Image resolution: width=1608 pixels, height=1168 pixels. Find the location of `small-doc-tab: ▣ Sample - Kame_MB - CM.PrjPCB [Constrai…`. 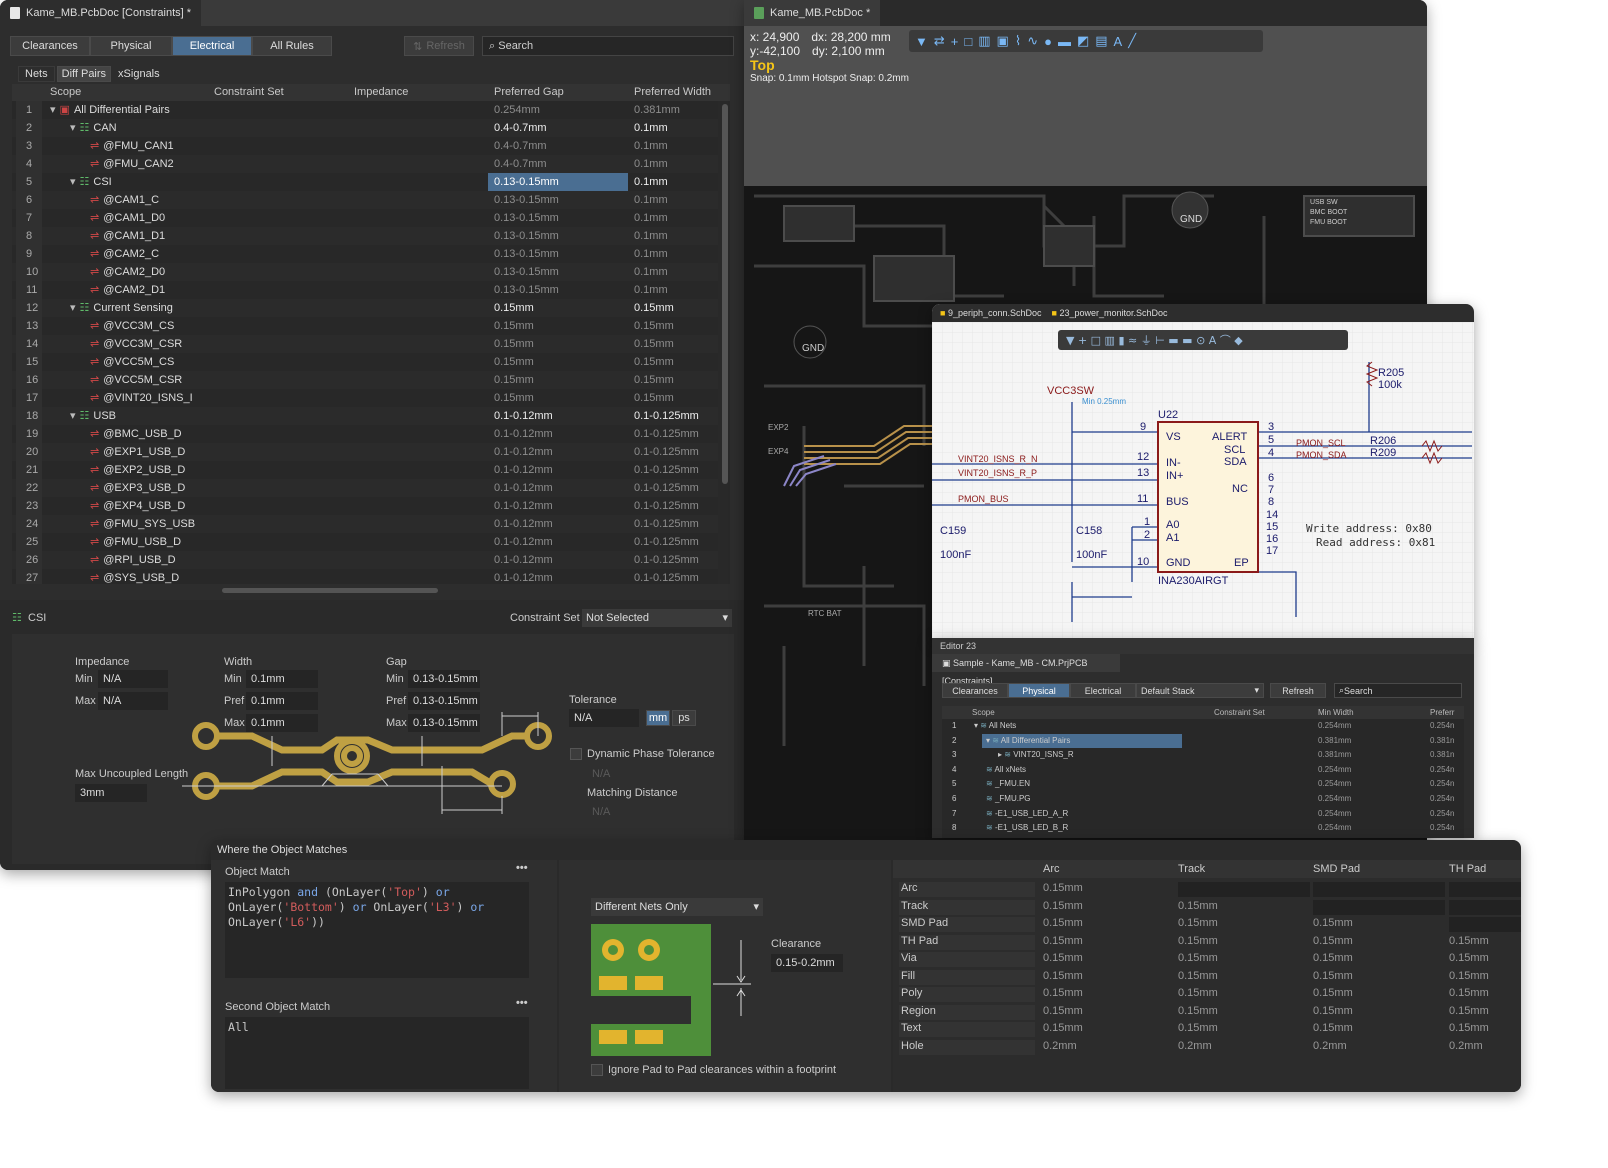

small-doc-tab: ▣ Sample - Kame_MB - CM.PrjPCB [Constrai… is located at coordinates (1026, 670).